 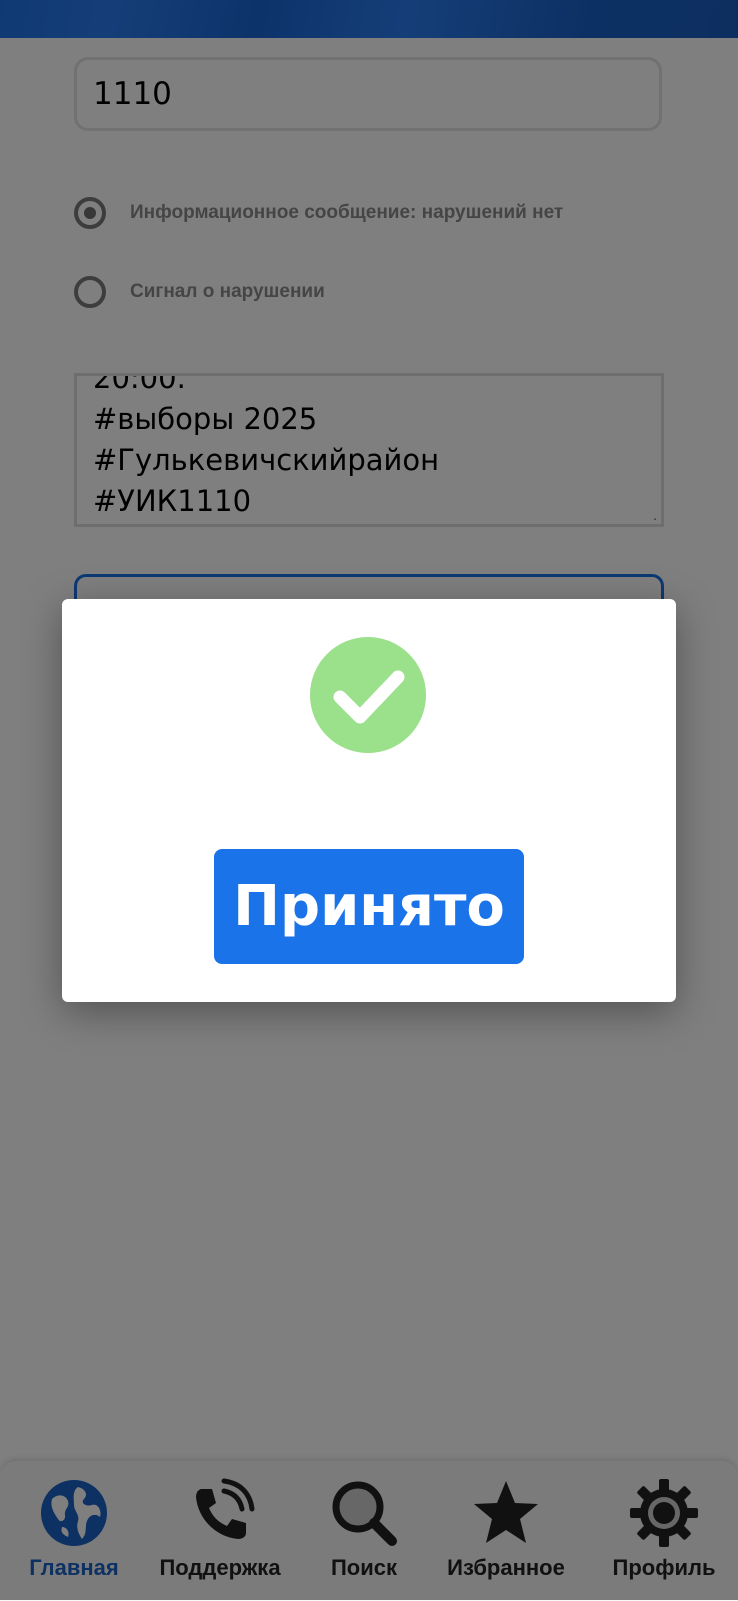 What do you see at coordinates (368, 695) in the screenshot?
I see `check-circle-icon` at bounding box center [368, 695].